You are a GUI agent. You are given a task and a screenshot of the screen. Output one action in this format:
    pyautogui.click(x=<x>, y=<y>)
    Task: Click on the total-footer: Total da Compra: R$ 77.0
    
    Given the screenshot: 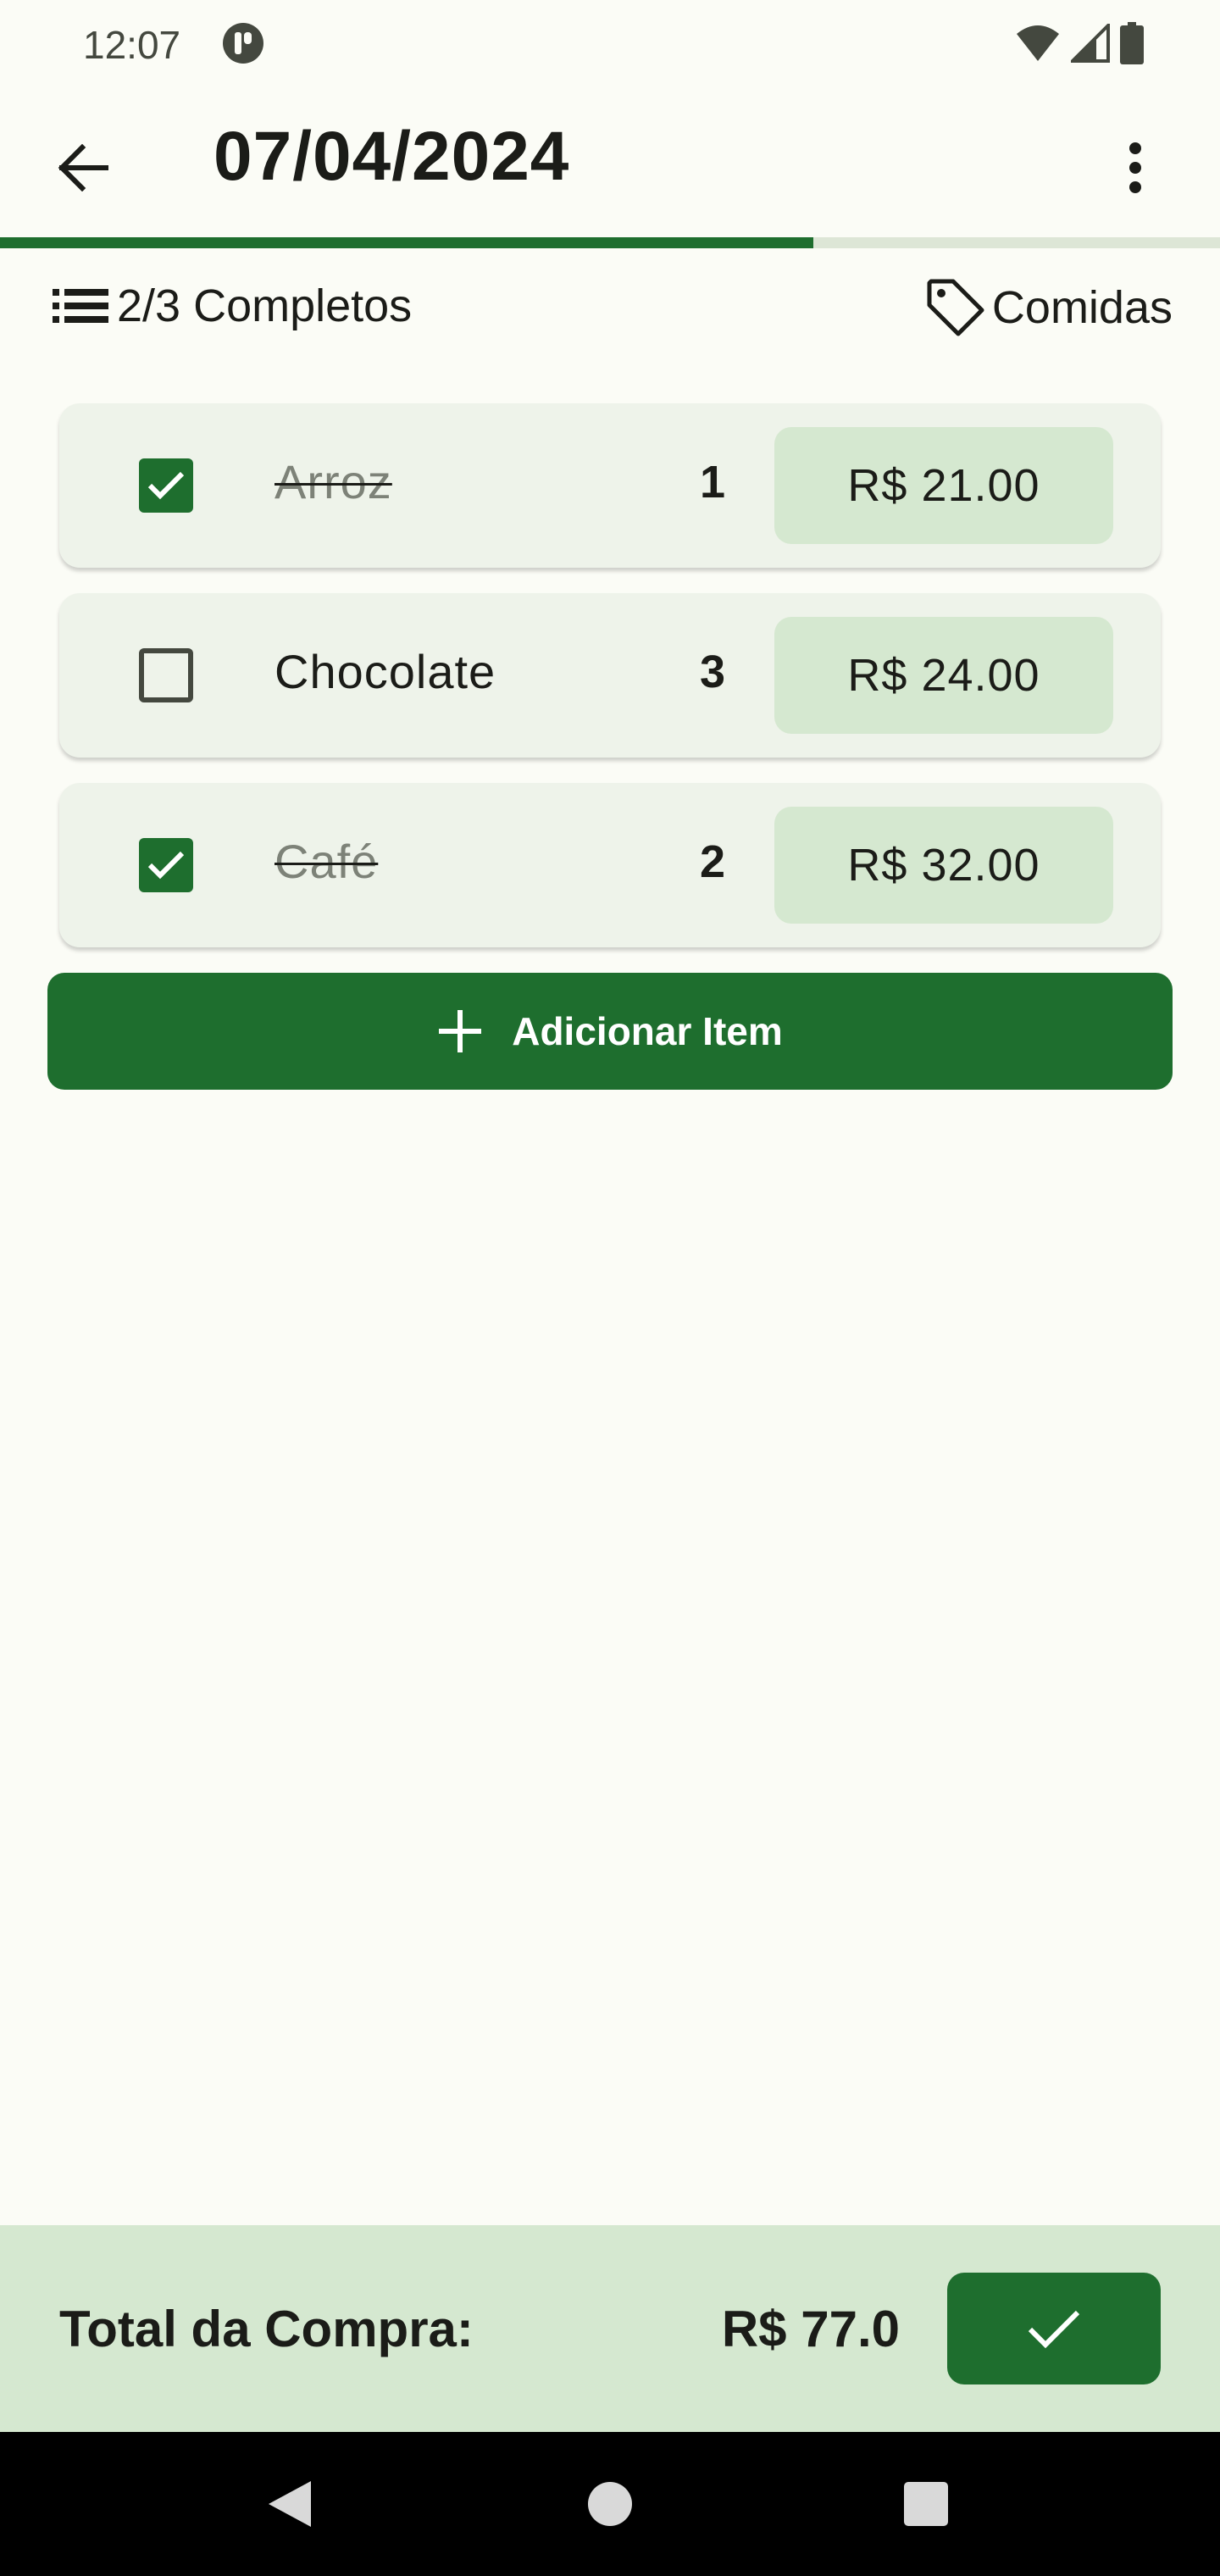 What is the action you would take?
    pyautogui.click(x=610, y=2328)
    